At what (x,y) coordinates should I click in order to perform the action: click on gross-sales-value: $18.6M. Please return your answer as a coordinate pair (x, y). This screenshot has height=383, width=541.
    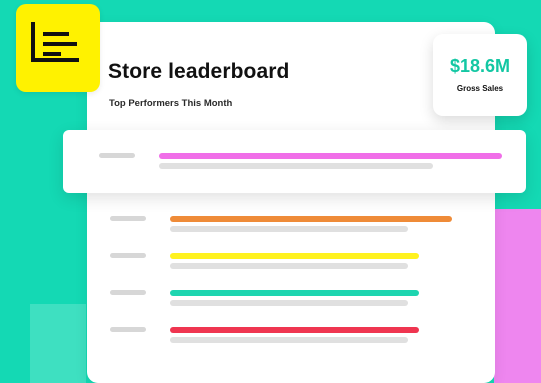
    Looking at the image, I should click on (480, 66).